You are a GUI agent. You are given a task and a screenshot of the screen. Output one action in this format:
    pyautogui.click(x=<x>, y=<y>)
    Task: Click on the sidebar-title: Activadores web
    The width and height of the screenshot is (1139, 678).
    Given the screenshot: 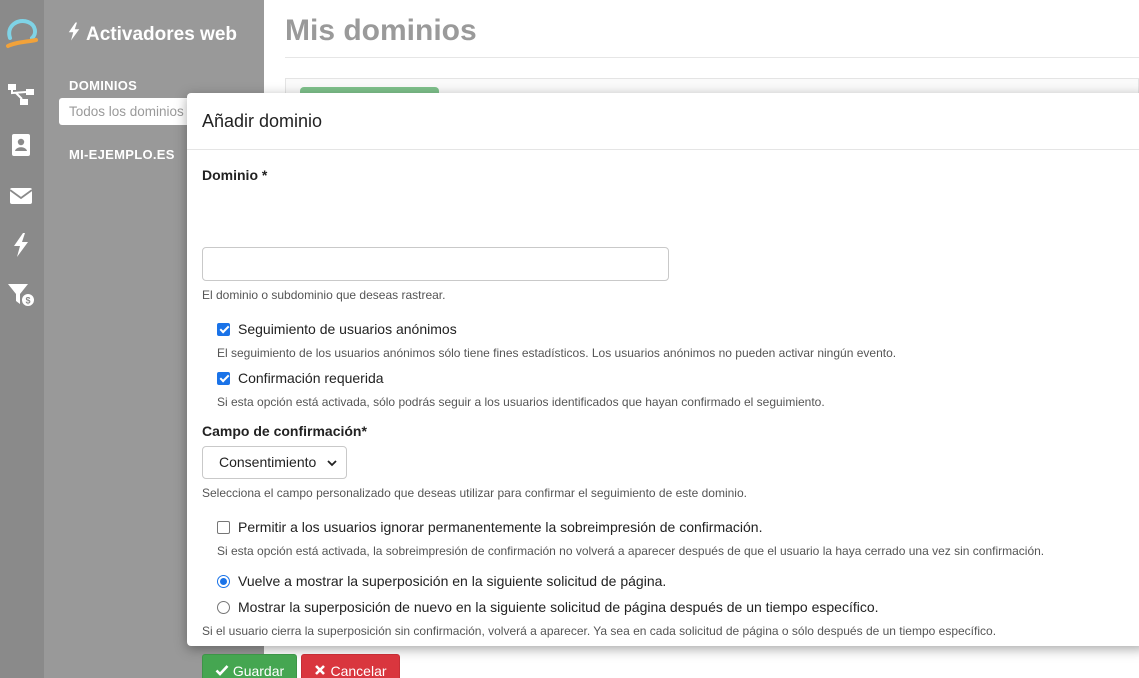 What is the action you would take?
    pyautogui.click(x=152, y=34)
    